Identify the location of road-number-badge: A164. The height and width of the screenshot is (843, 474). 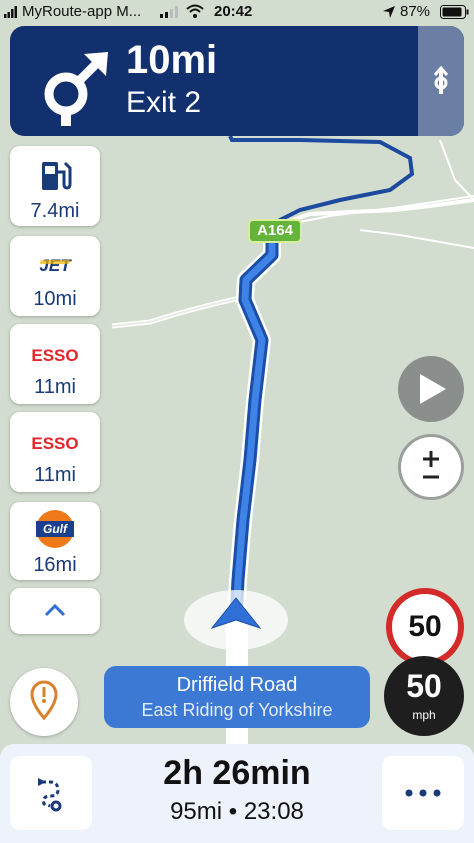
(275, 231).